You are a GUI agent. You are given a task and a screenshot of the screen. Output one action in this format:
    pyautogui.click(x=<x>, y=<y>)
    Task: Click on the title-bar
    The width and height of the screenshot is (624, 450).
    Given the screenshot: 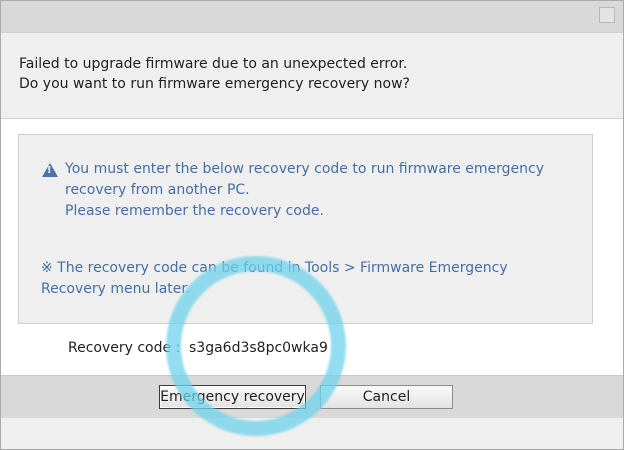 What is the action you would take?
    pyautogui.click(x=312, y=17)
    